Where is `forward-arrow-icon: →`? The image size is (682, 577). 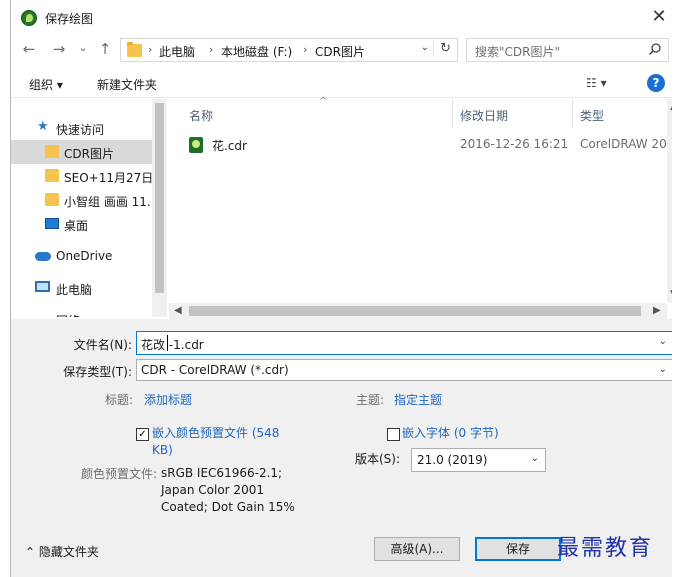 forward-arrow-icon: → is located at coordinates (59, 49).